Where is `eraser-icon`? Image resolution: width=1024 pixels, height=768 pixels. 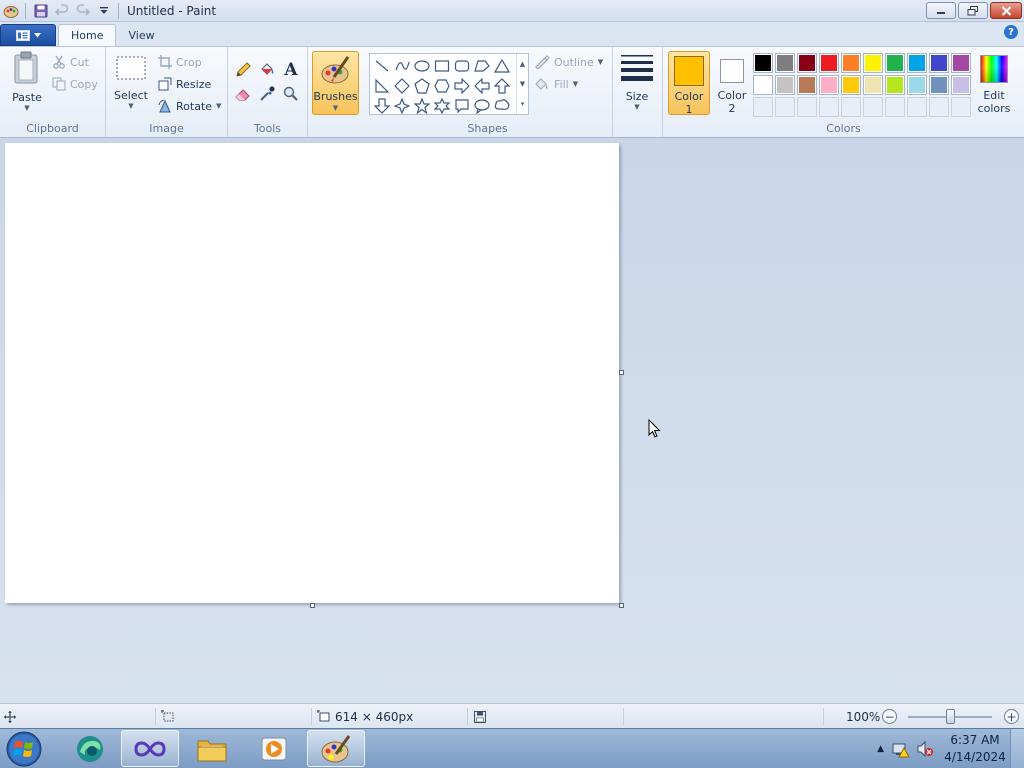 eraser-icon is located at coordinates (243, 94).